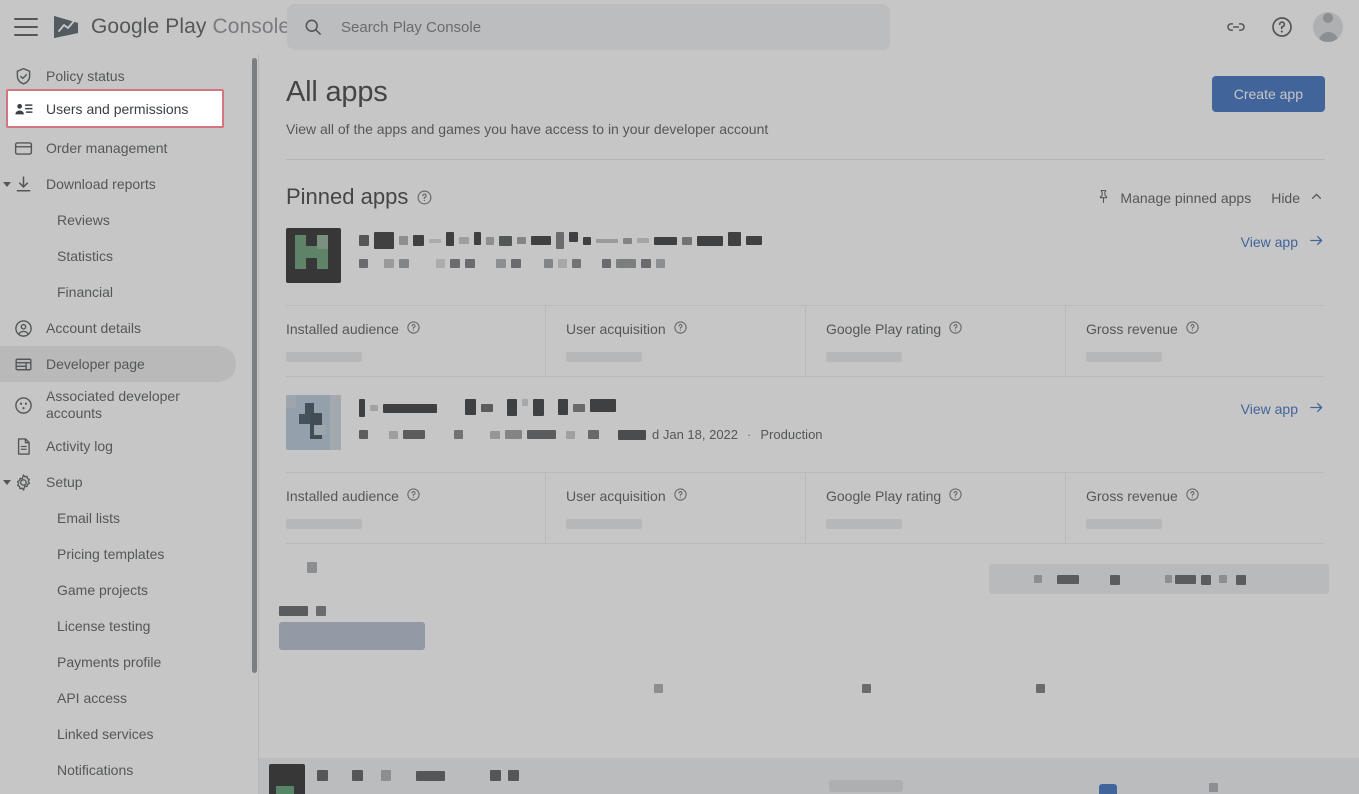 This screenshot has width=1359, height=794. I want to click on sidebar-item-payments-profile: Payments profile, so click(118, 662).